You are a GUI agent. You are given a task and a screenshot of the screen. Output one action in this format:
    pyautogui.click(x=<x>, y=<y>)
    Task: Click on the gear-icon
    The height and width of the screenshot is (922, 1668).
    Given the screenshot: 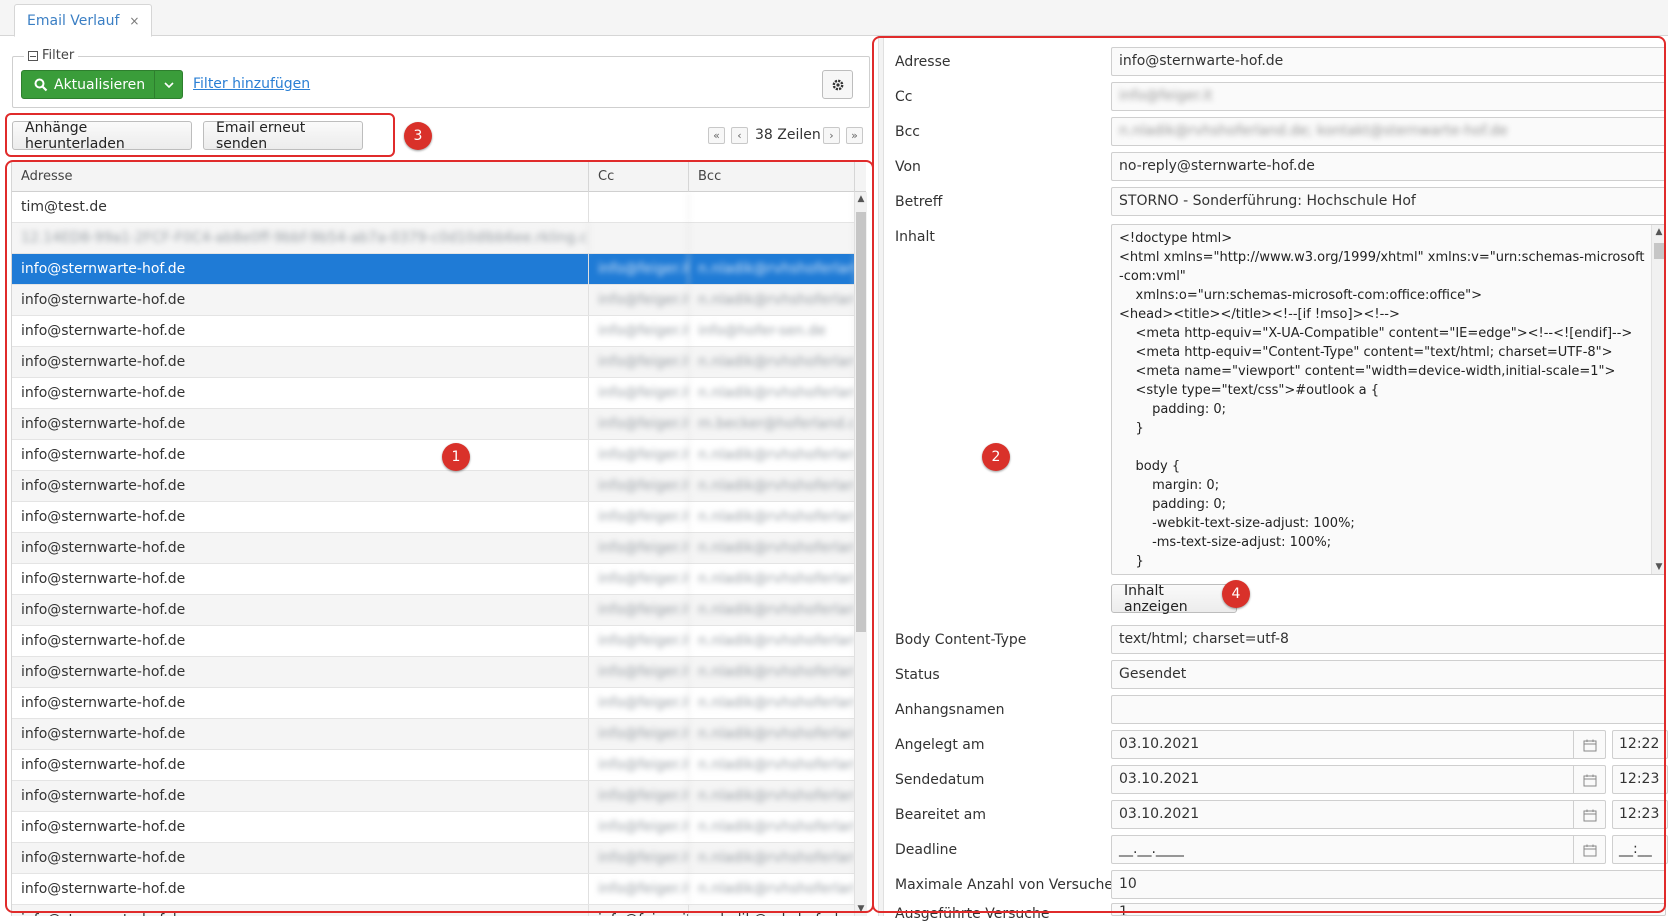 What is the action you would take?
    pyautogui.click(x=837, y=84)
    